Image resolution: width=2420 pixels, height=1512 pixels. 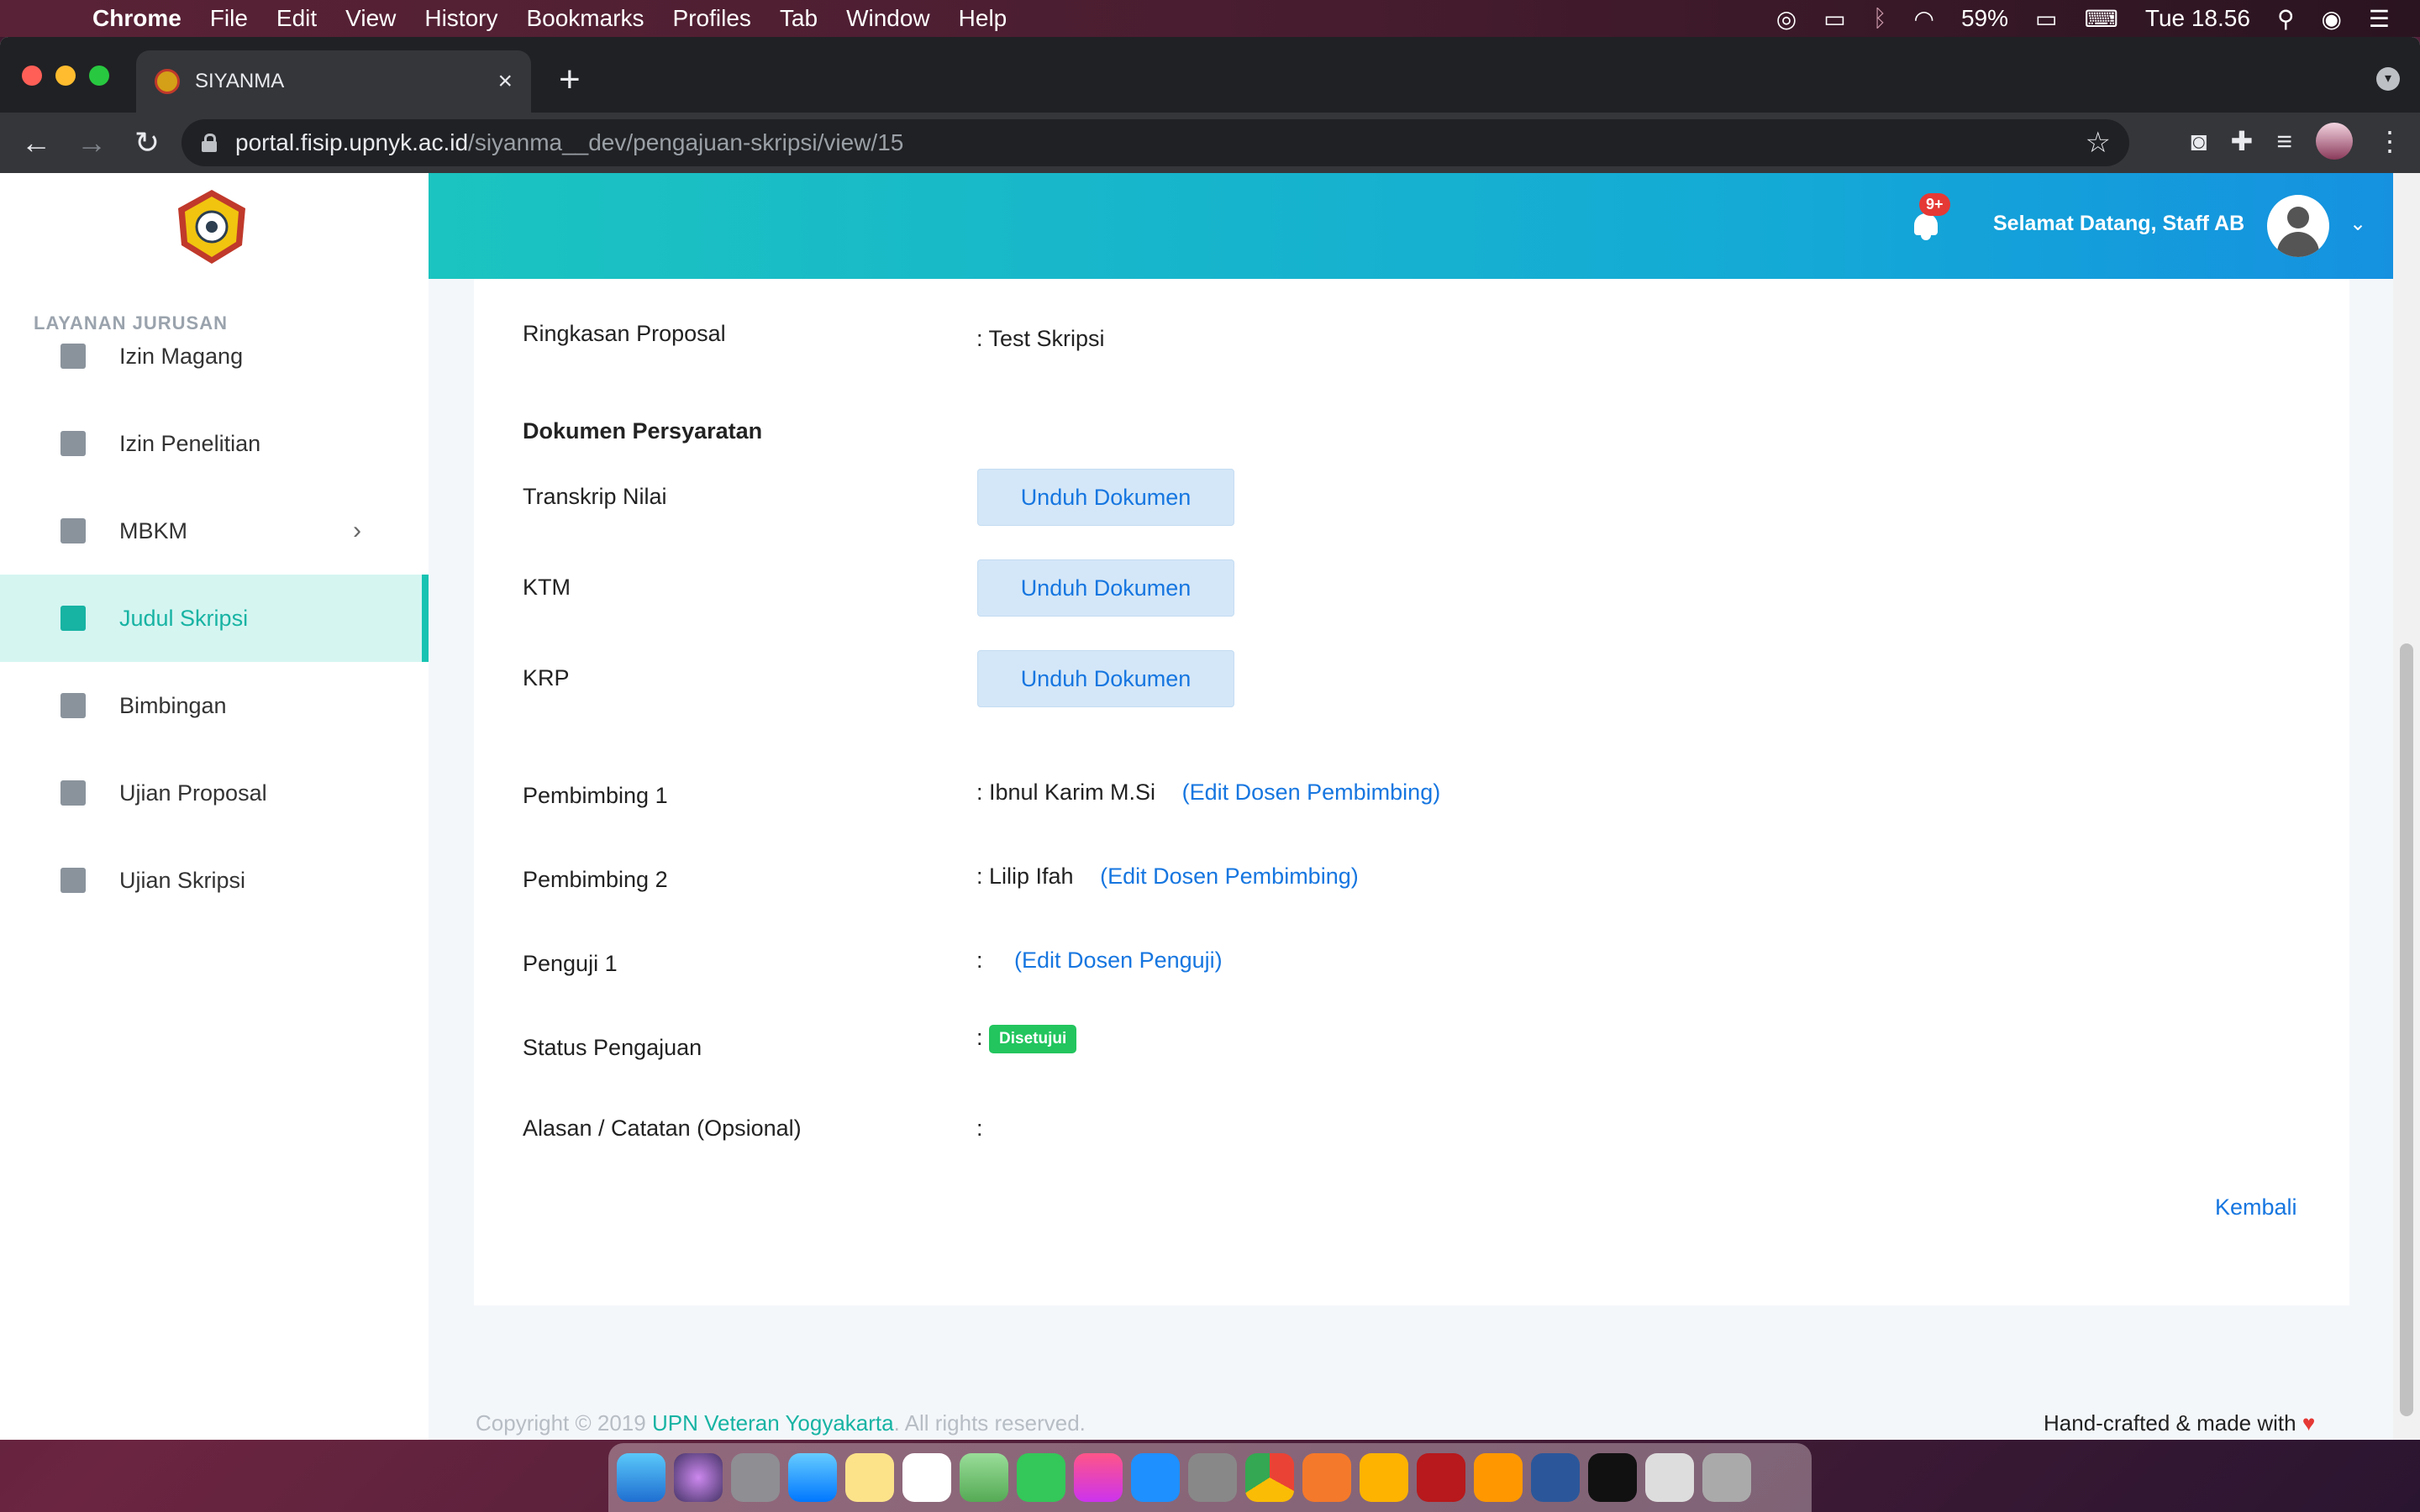 What do you see at coordinates (1613, 1477) in the screenshot?
I see `terminal-icon` at bounding box center [1613, 1477].